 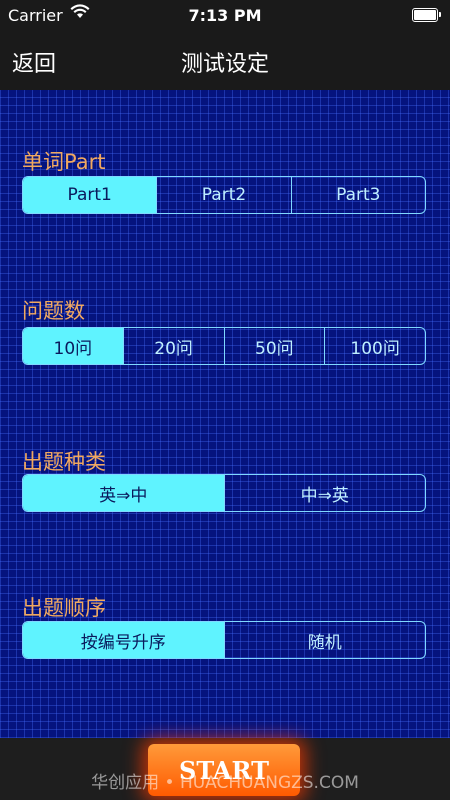 What do you see at coordinates (73, 346) in the screenshot?
I see `question-count-option-10: 10问` at bounding box center [73, 346].